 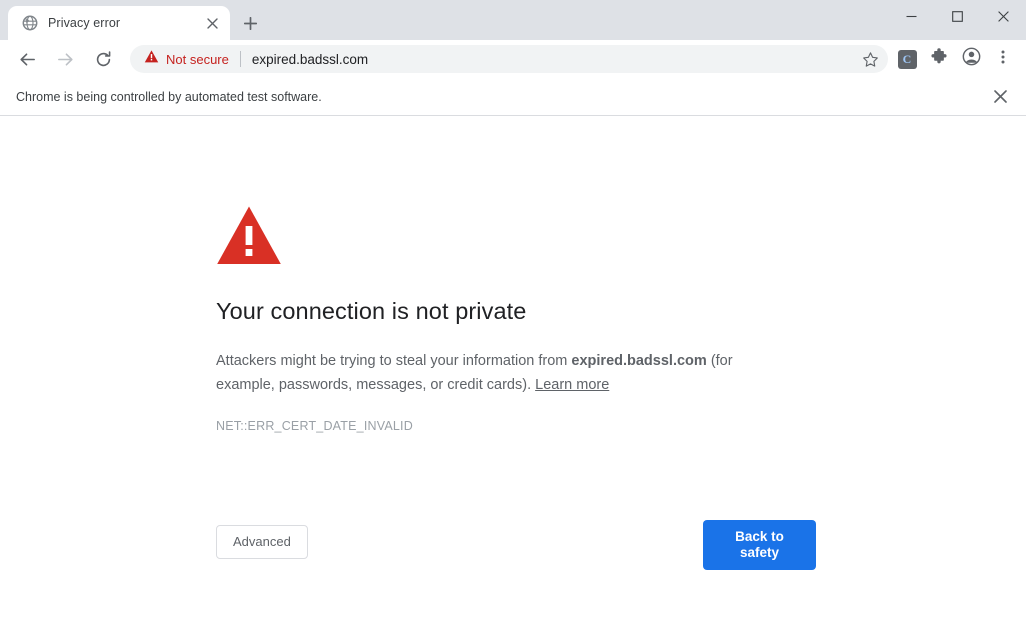 I want to click on warning-triangle-icon, so click(x=151, y=59).